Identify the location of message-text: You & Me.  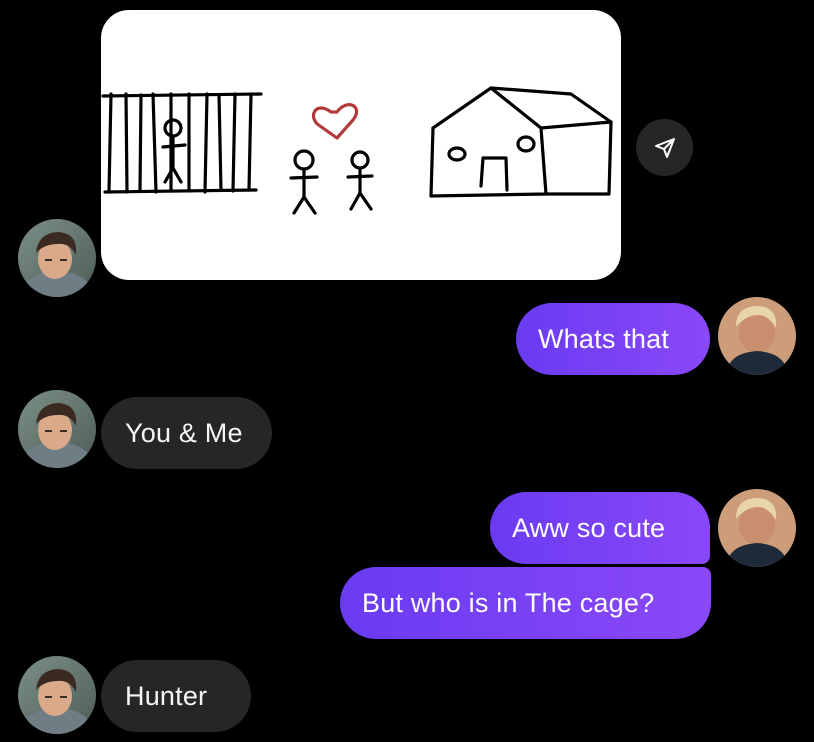
(184, 432).